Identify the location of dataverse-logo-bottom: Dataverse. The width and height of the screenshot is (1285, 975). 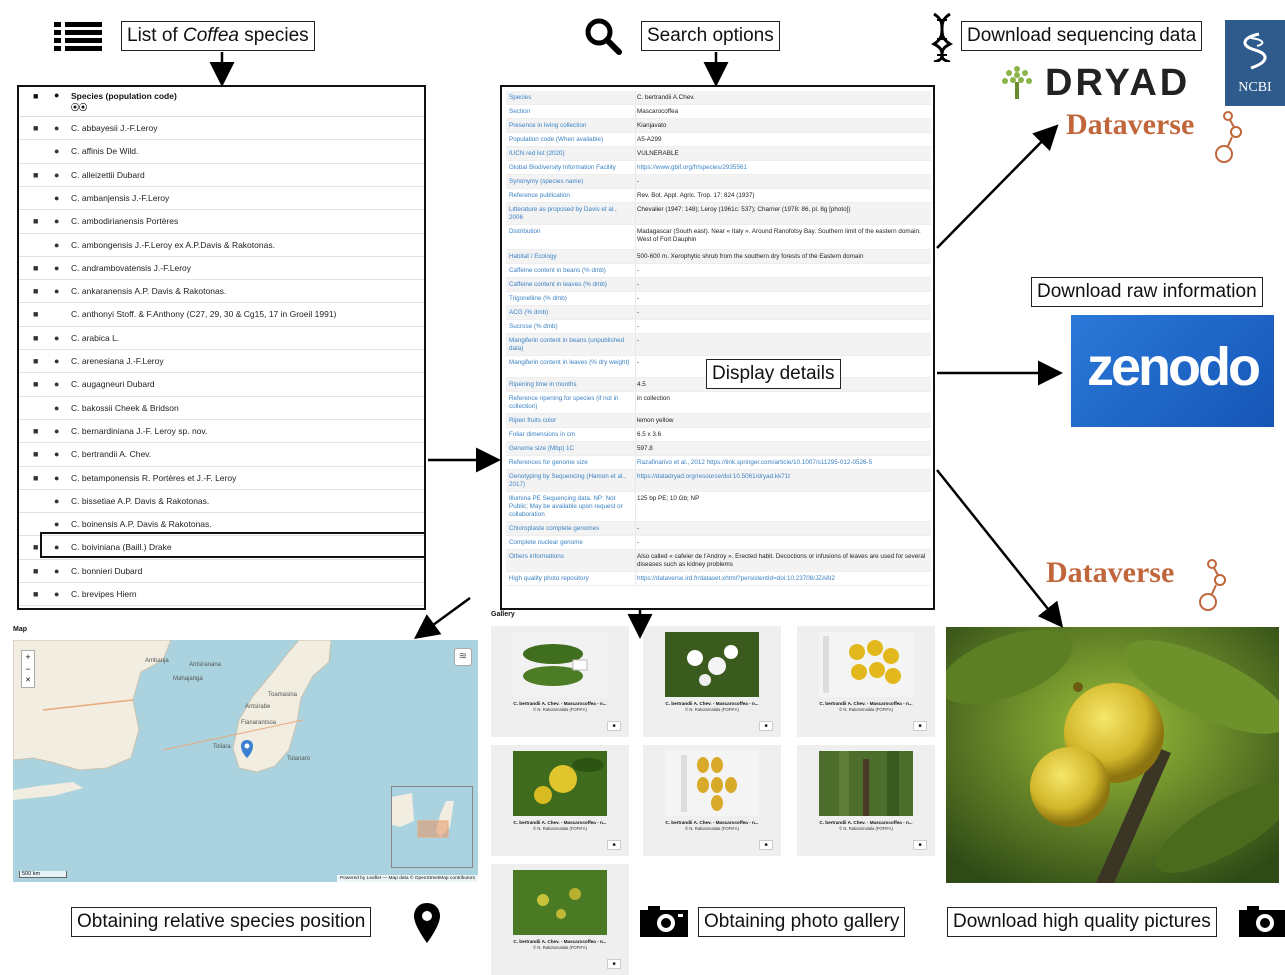
(1146, 588).